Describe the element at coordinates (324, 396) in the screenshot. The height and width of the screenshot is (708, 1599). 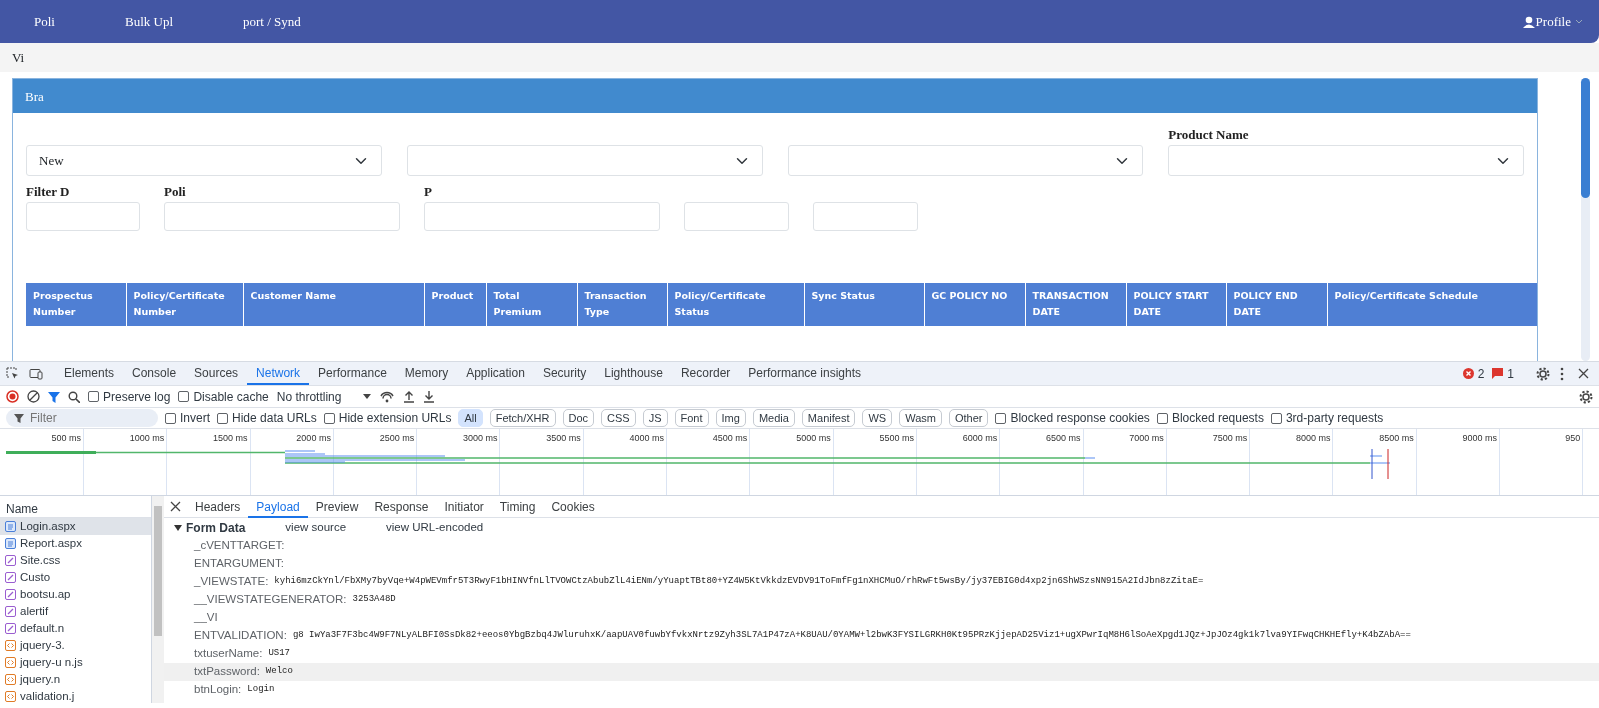
I see `throttling-dropdown: No throttling` at that location.